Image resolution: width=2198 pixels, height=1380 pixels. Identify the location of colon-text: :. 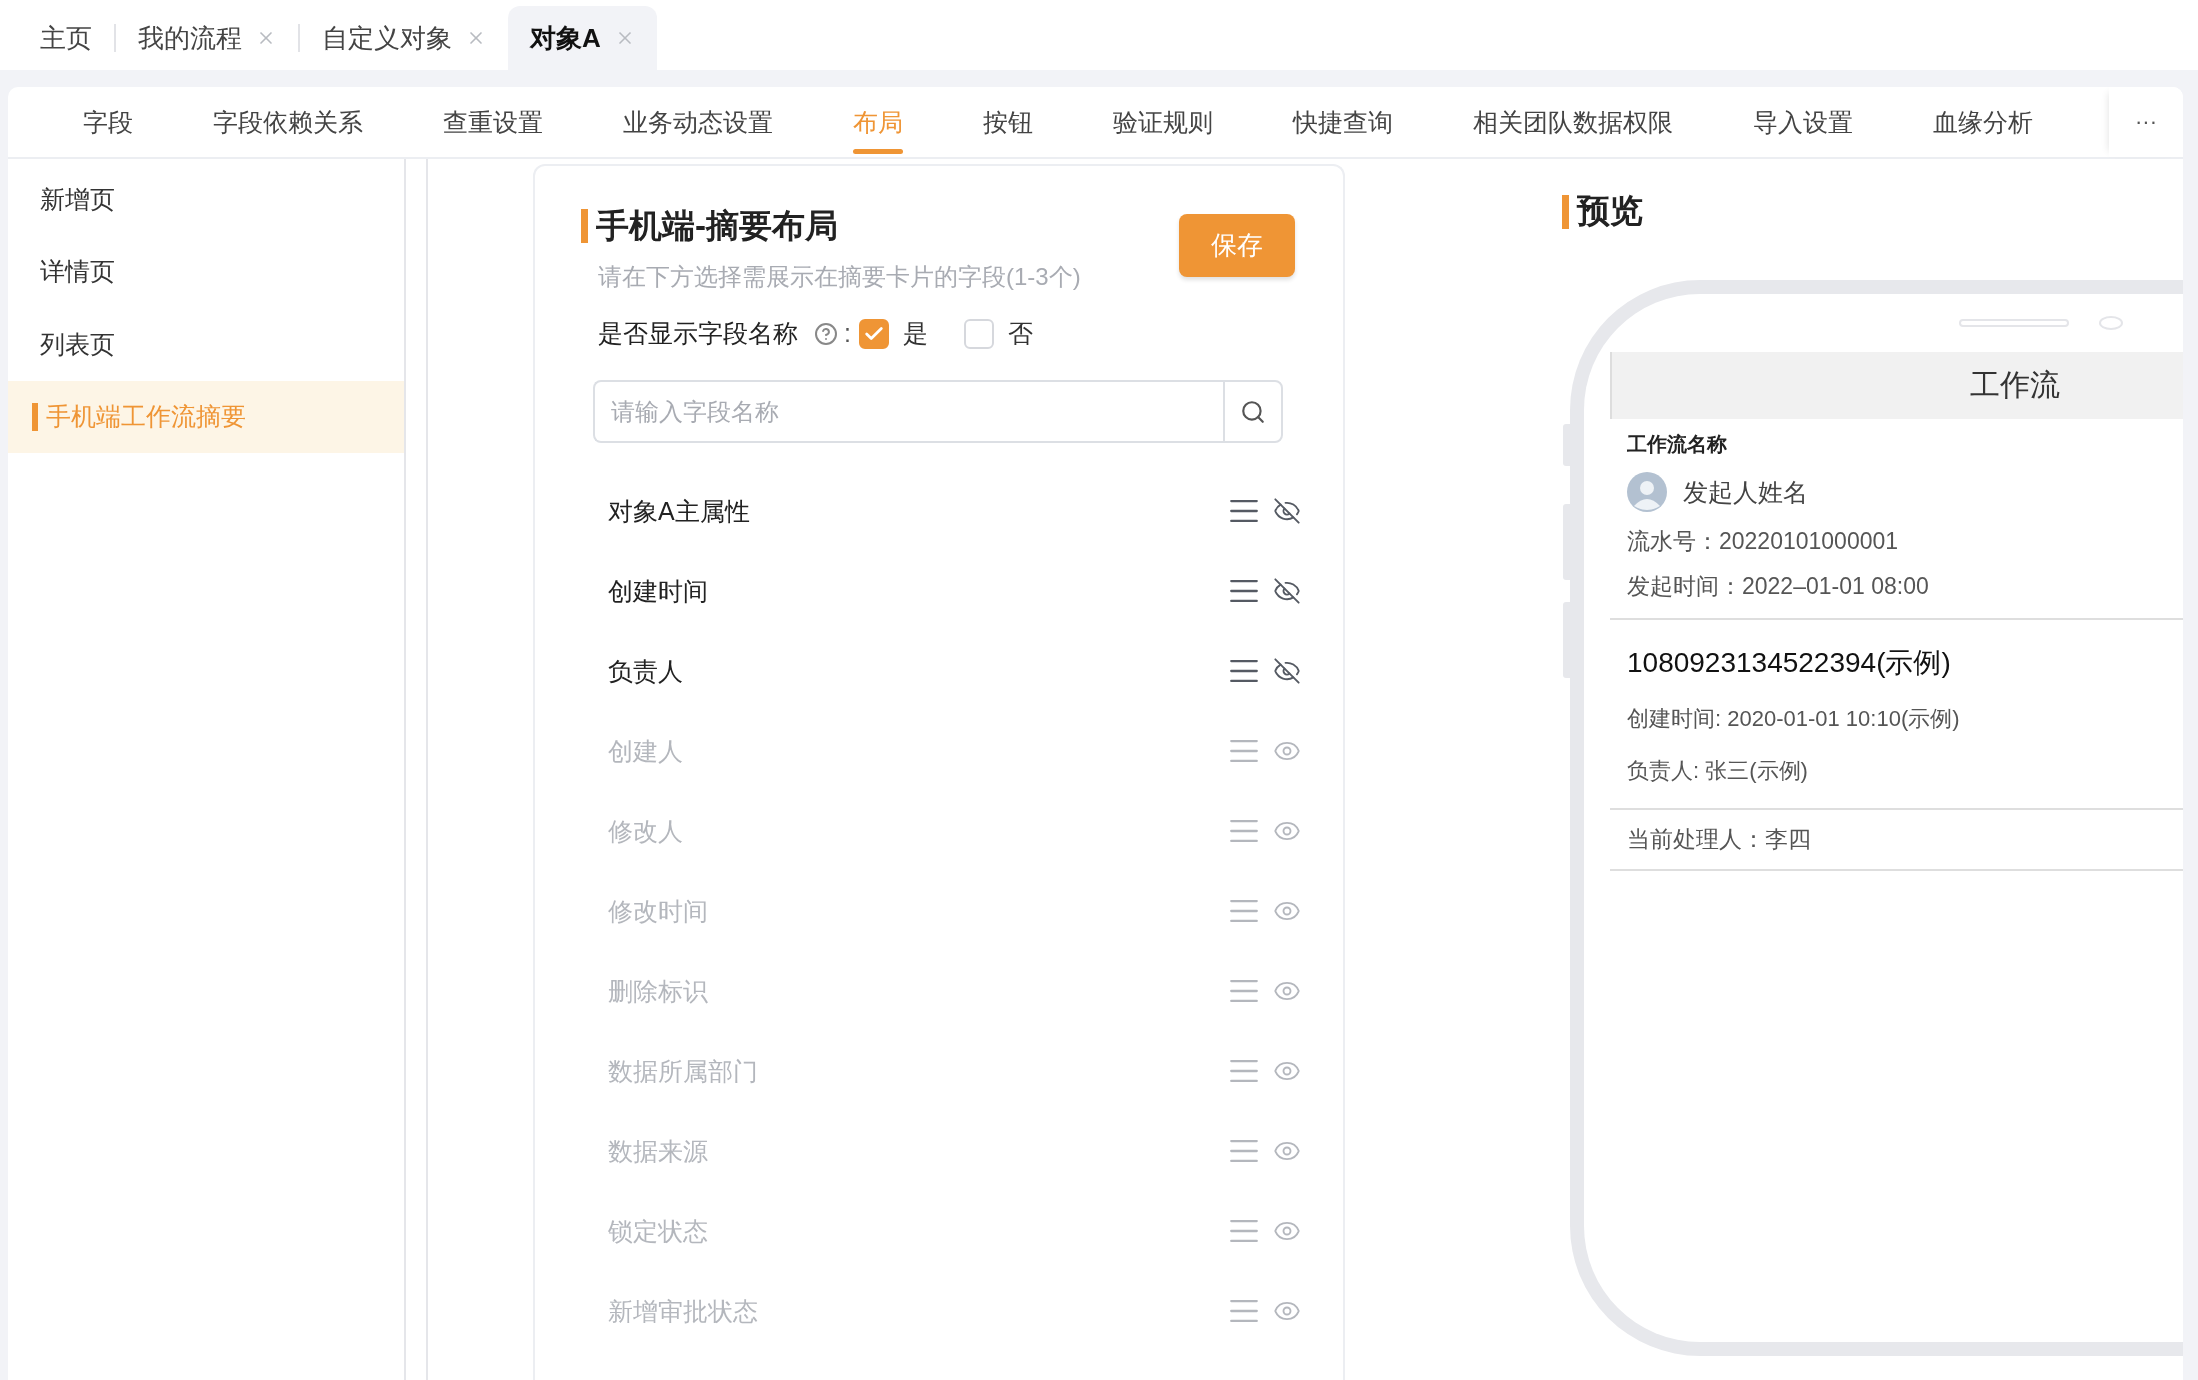
(847, 333).